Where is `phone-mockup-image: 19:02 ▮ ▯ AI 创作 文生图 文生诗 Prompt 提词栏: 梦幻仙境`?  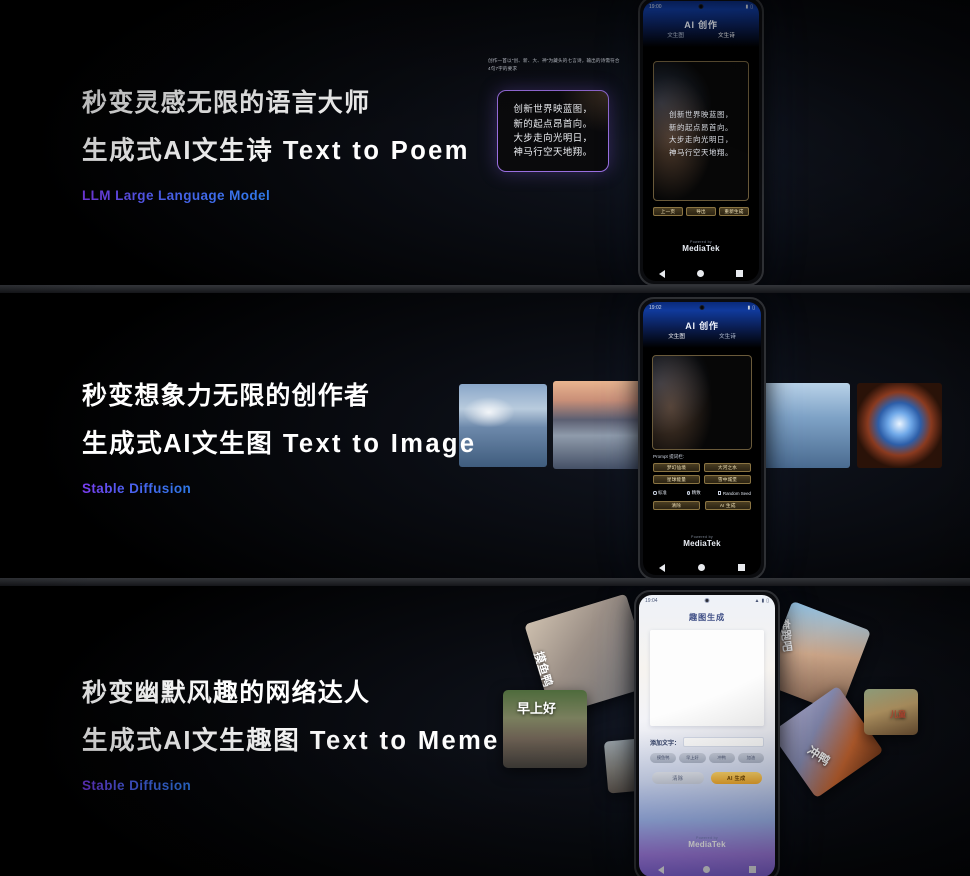 phone-mockup-image: 19:02 ▮ ▯ AI 创作 文生图 文生诗 Prompt 提词栏: 梦幻仙境 is located at coordinates (702, 437).